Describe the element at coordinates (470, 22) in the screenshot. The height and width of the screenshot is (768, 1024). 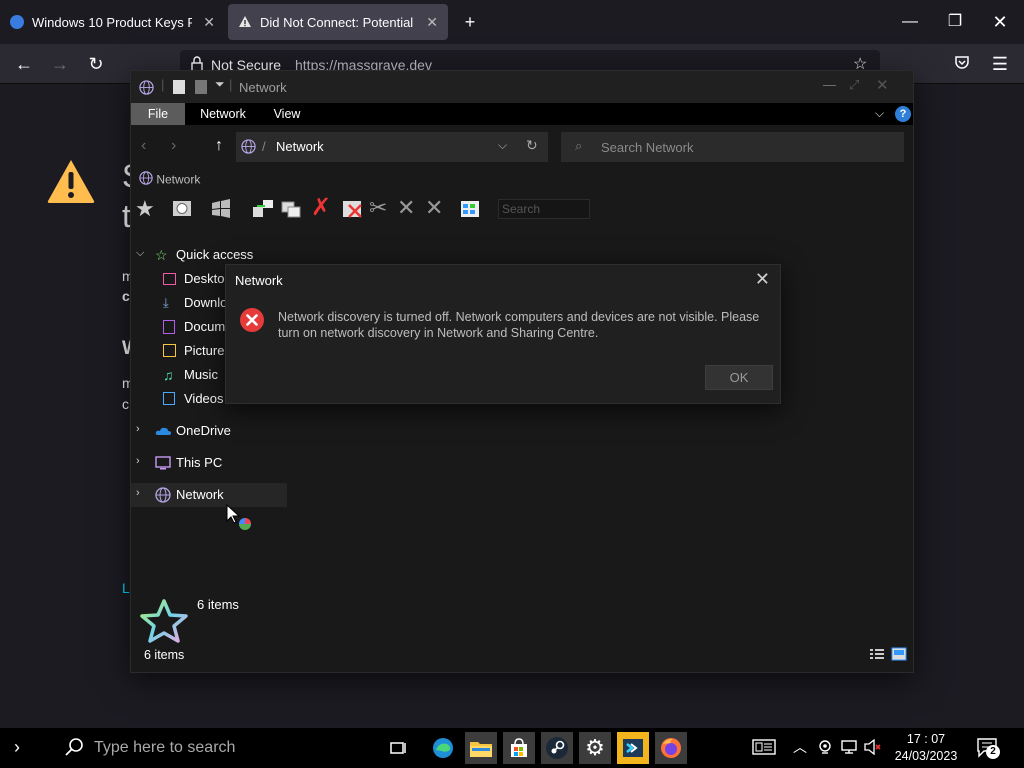
I see `new-tab-button: +` at that location.